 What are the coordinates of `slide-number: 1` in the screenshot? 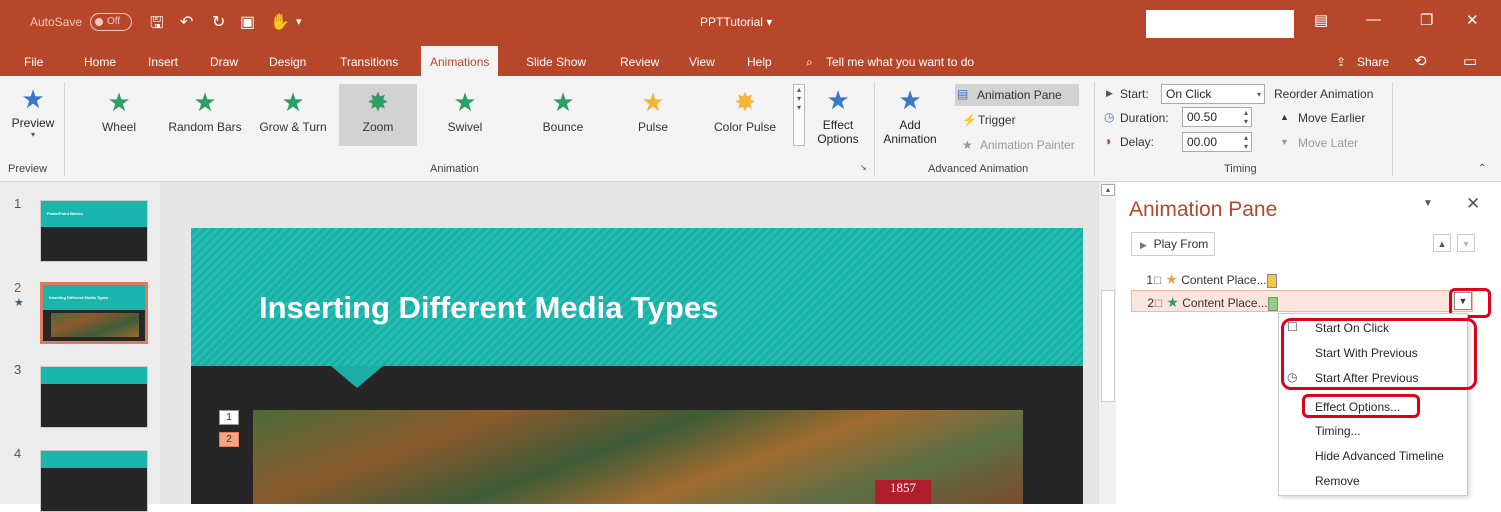 It's located at (18, 203).